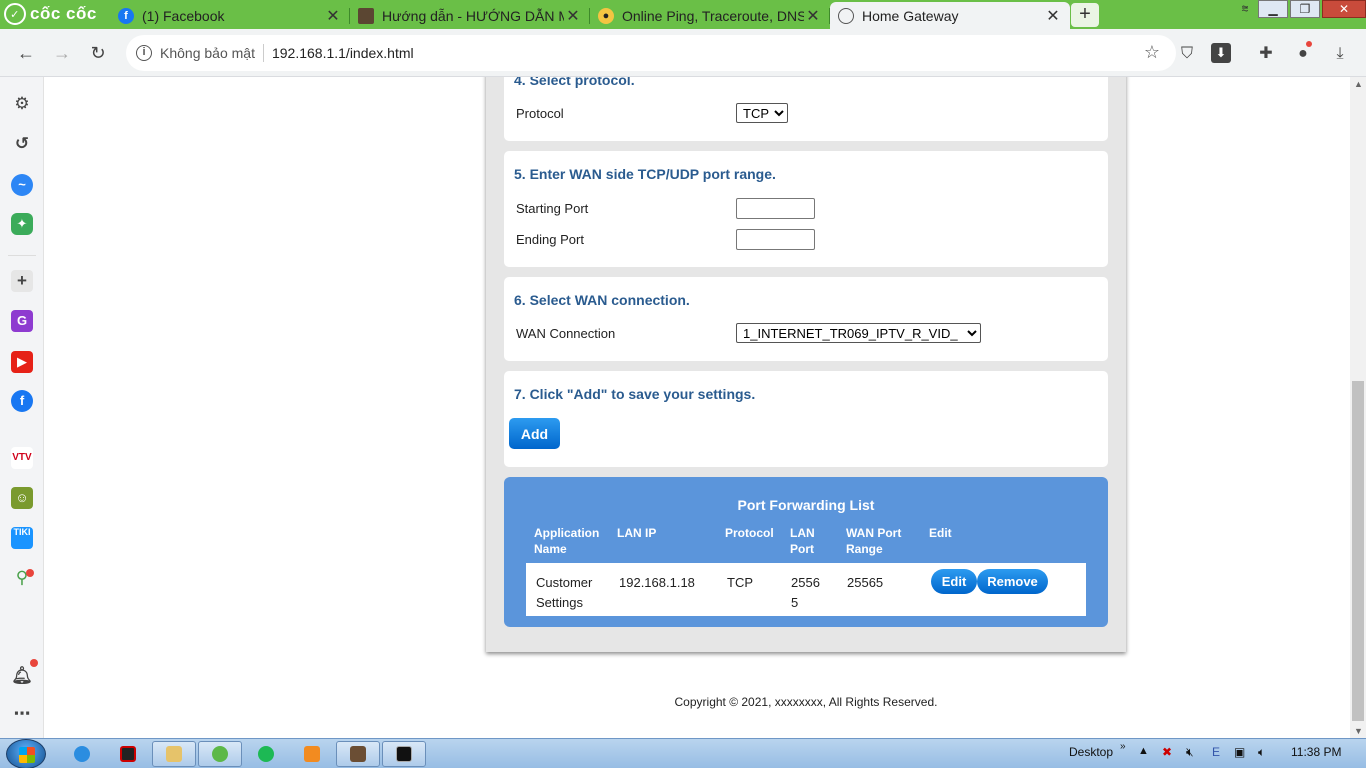 This screenshot has height=768, width=1366. What do you see at coordinates (1266, 54) in the screenshot?
I see `extensions-icon: ✚` at bounding box center [1266, 54].